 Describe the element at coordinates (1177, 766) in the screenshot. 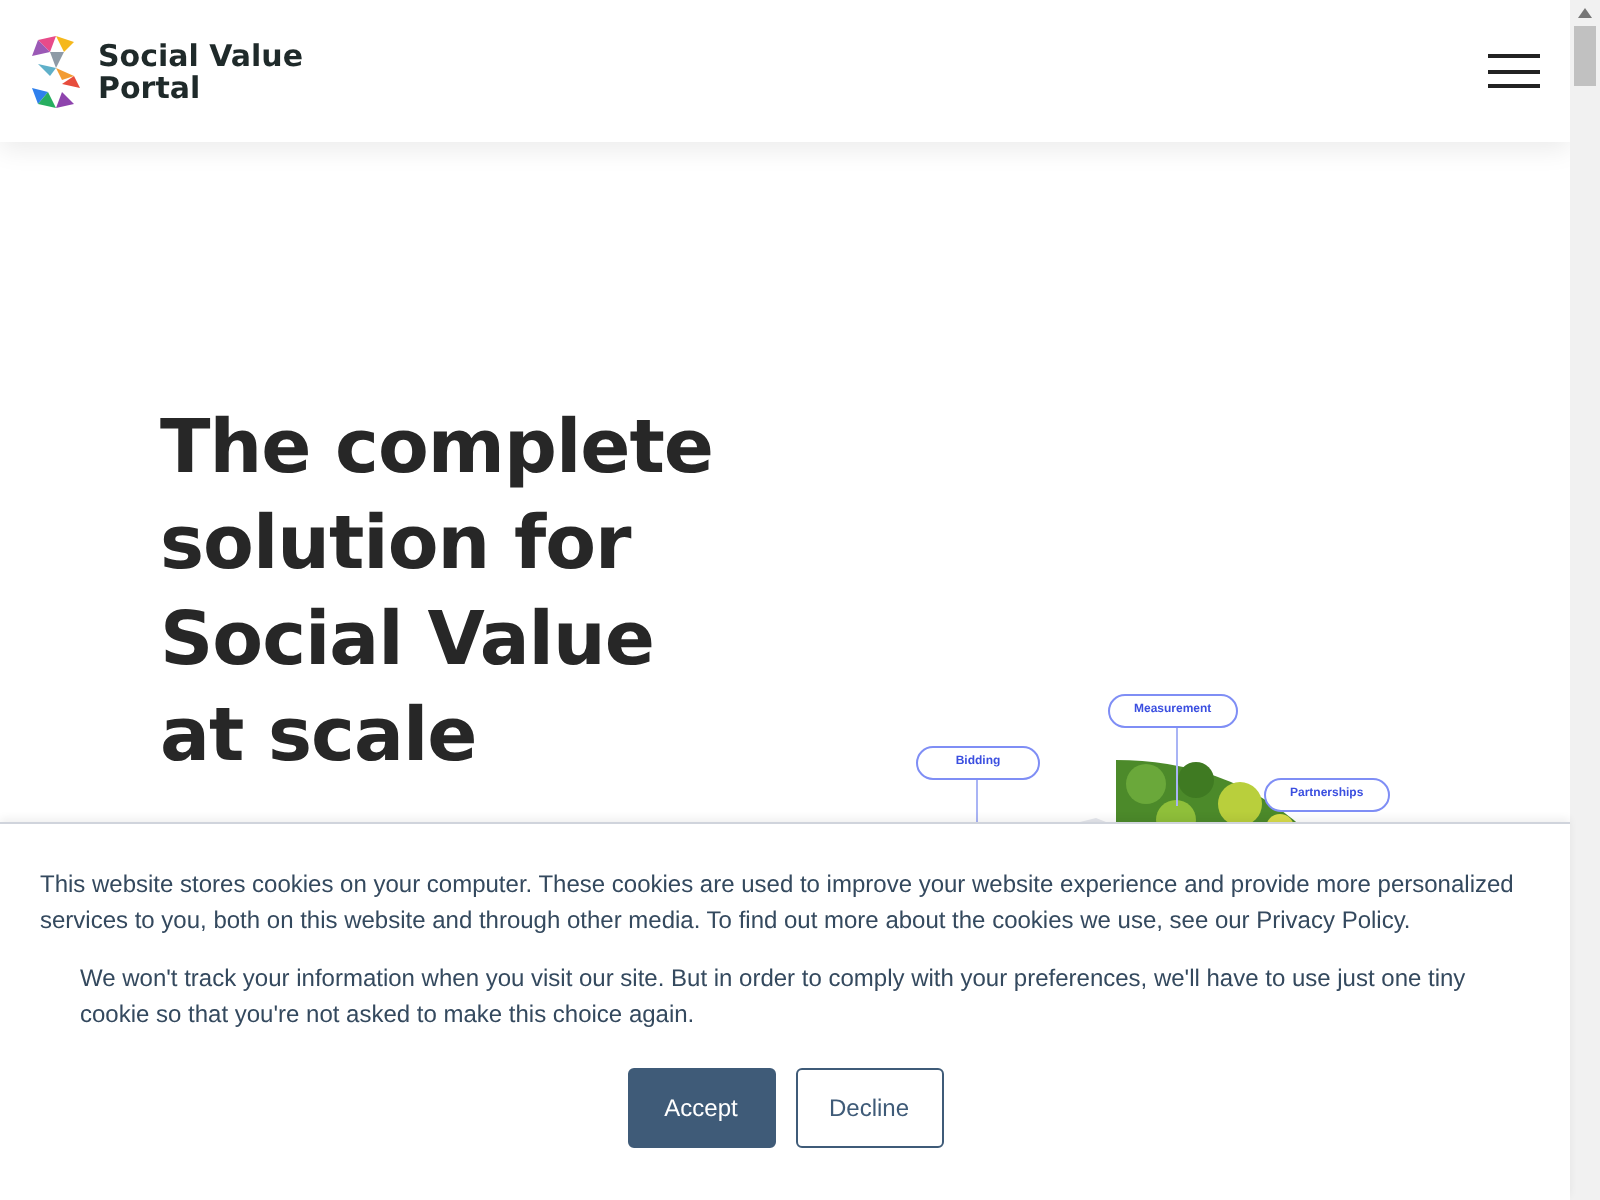

I see `connector-line` at that location.